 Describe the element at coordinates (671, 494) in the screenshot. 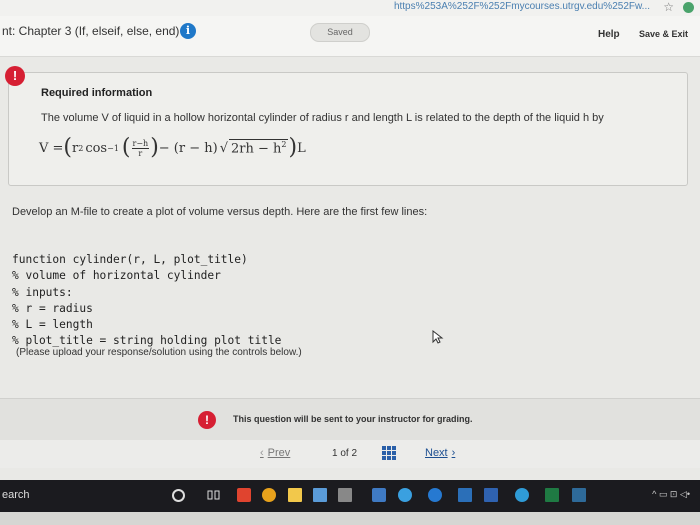

I see `system-tray: ^ ▭ ⊡ ◁•` at that location.